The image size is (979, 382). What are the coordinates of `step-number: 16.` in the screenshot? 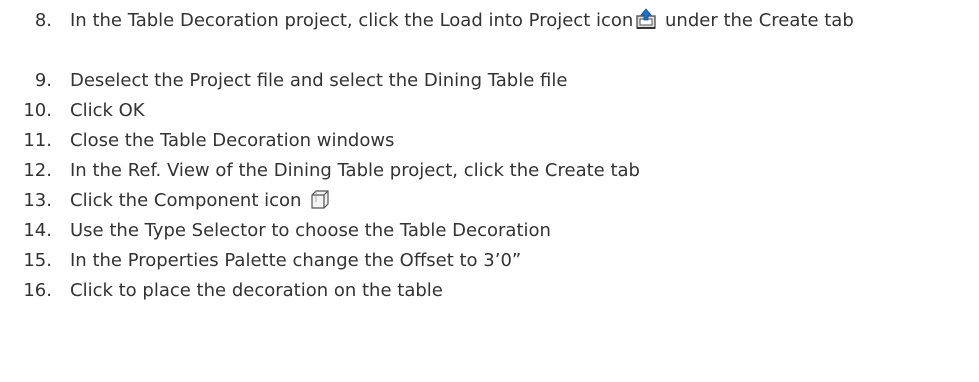 It's located at (37, 290).